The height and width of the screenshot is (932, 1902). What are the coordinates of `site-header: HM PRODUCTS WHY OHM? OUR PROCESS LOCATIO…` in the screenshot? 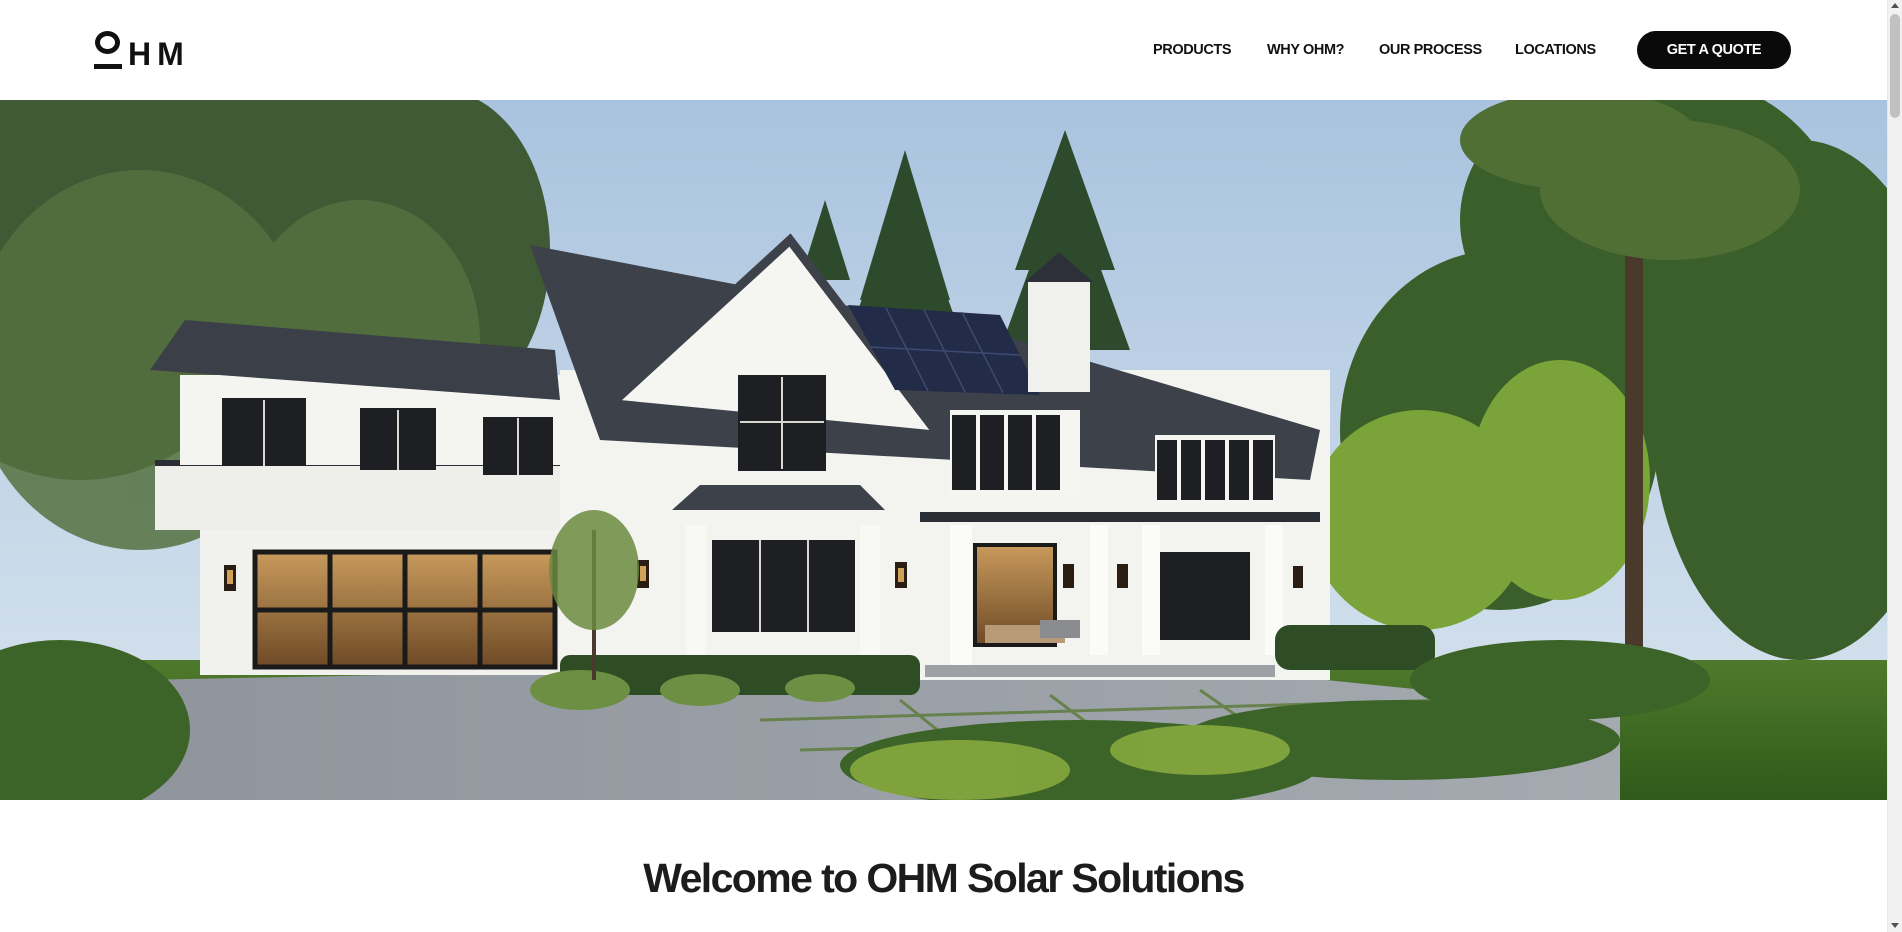 It's located at (943, 50).